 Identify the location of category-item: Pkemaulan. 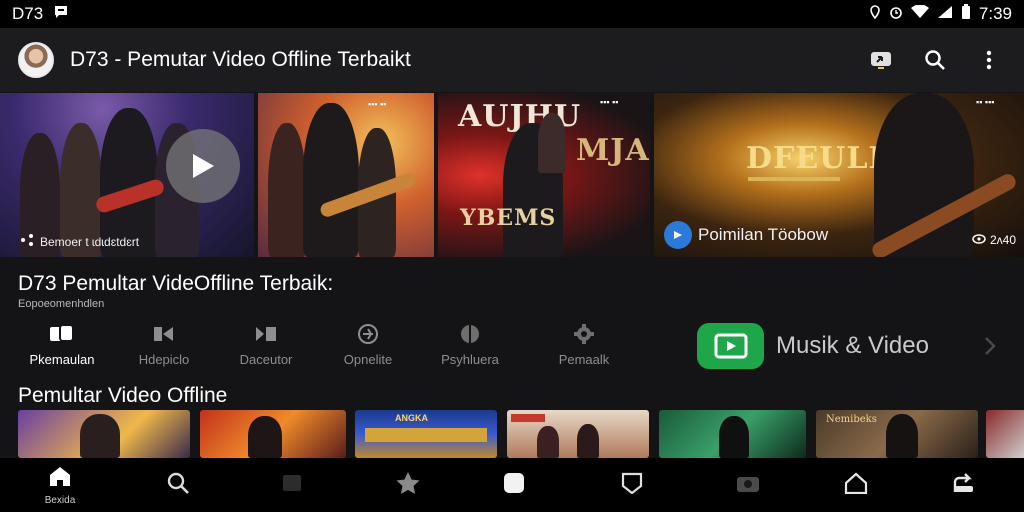
(62, 347).